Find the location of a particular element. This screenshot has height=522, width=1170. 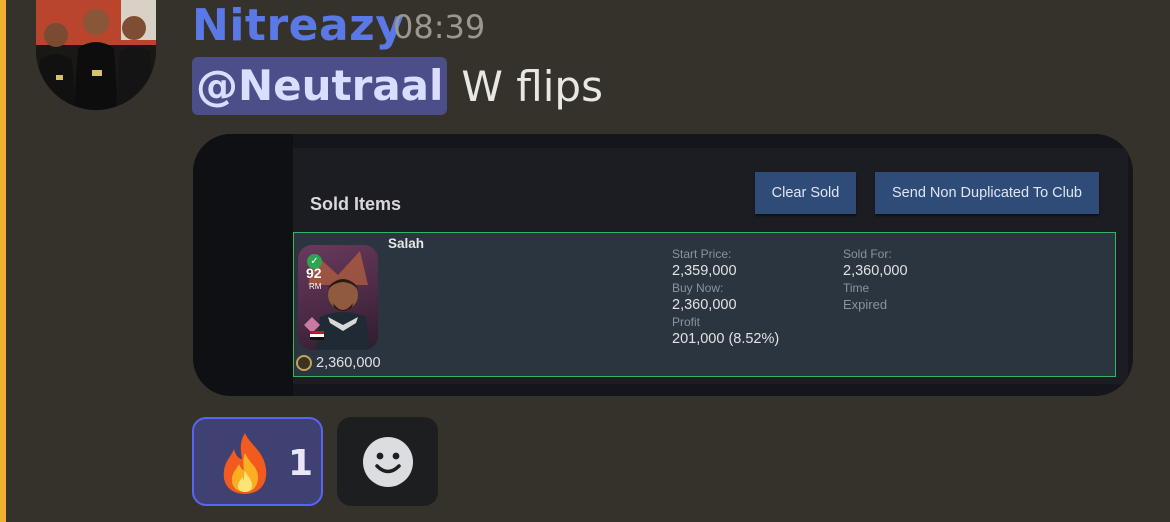

add-reaction-button is located at coordinates (387, 461).